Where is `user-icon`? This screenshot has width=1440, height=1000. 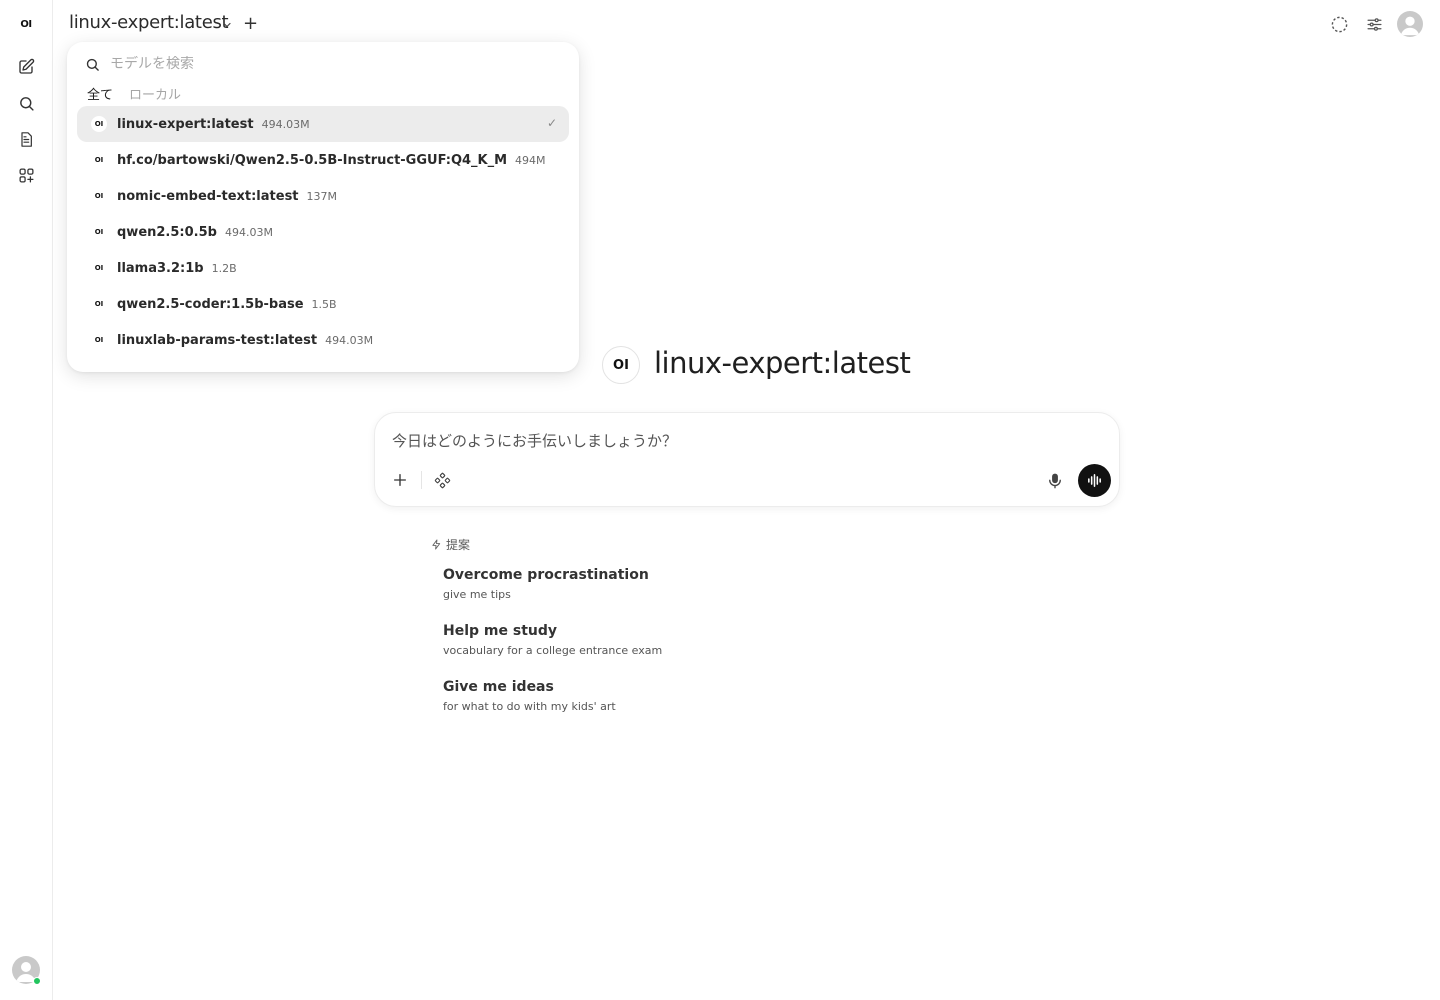 user-icon is located at coordinates (1410, 26).